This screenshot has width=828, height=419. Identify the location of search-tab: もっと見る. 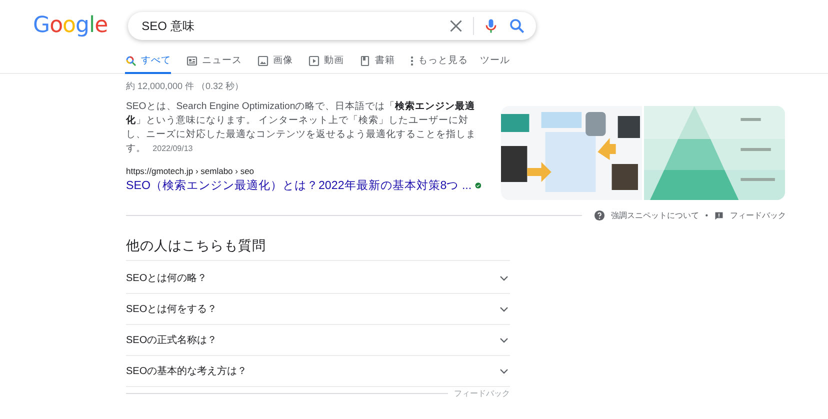
(439, 61).